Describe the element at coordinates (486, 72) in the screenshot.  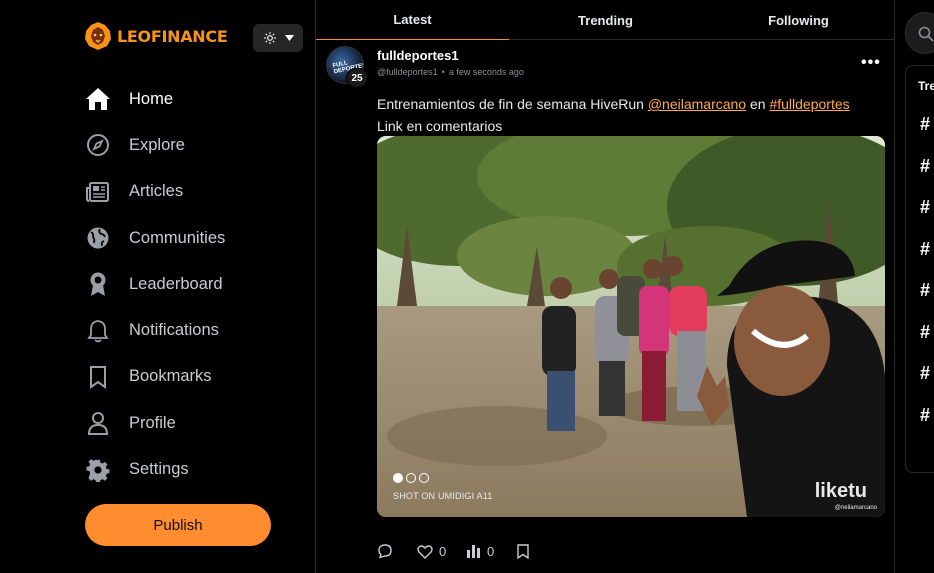
I see `post-time: a few seconds ago` at that location.